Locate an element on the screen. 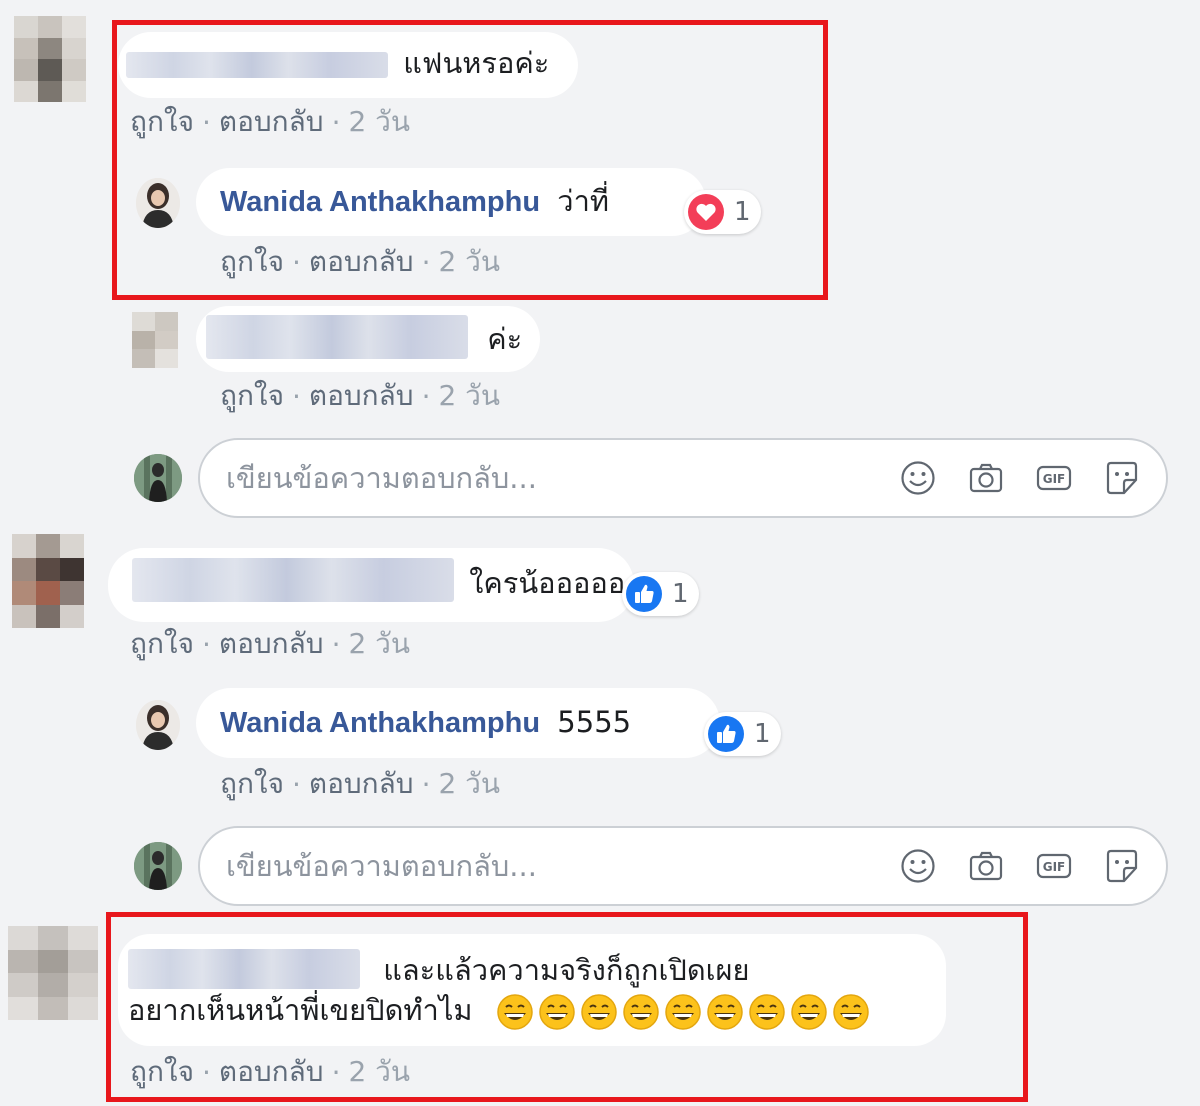  comment-bubble: ใครน้อออออ is located at coordinates (371, 585).